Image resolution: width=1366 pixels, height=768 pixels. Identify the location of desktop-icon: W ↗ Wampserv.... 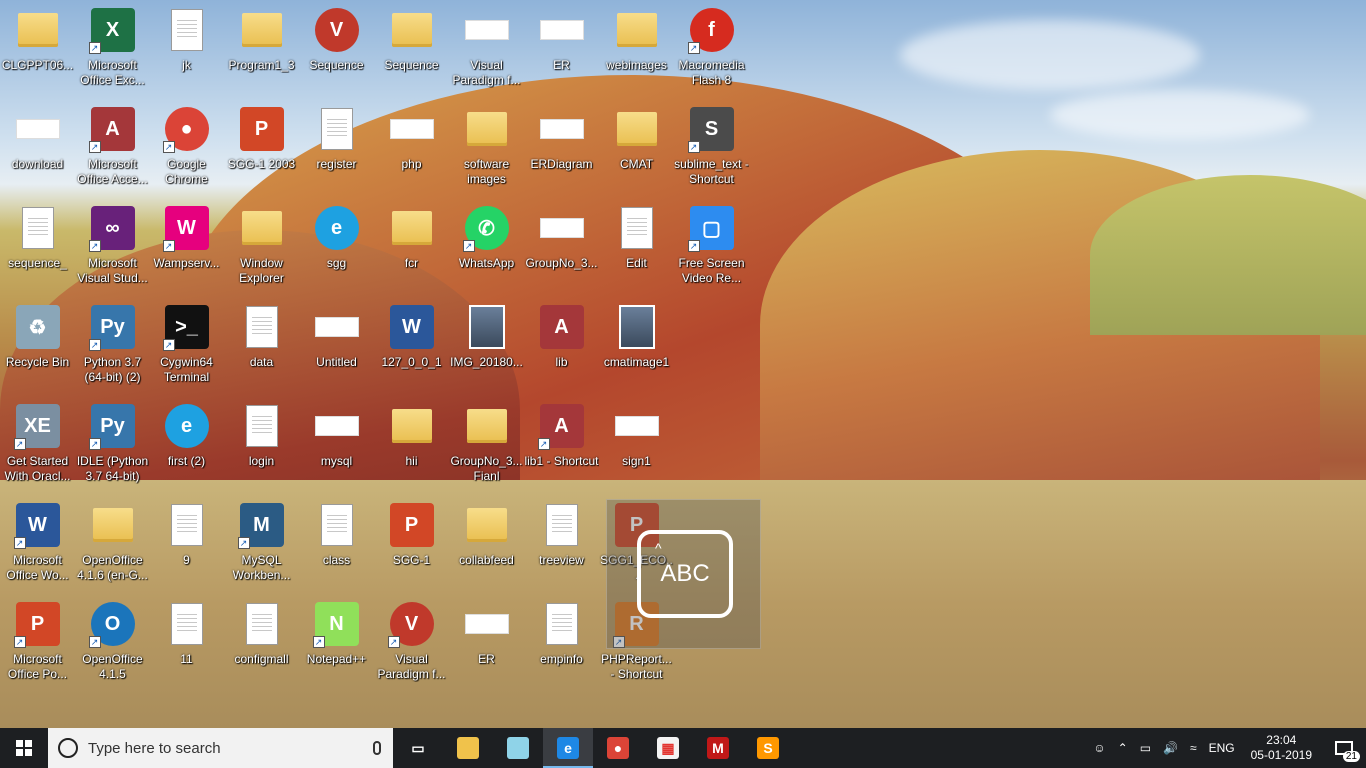
(186, 246).